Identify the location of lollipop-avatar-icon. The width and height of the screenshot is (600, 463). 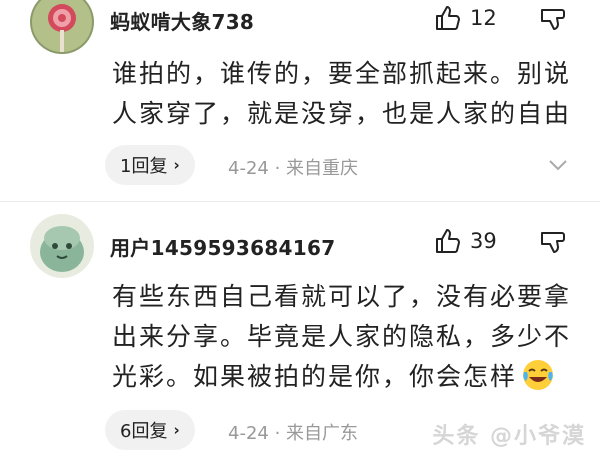
(62, 27).